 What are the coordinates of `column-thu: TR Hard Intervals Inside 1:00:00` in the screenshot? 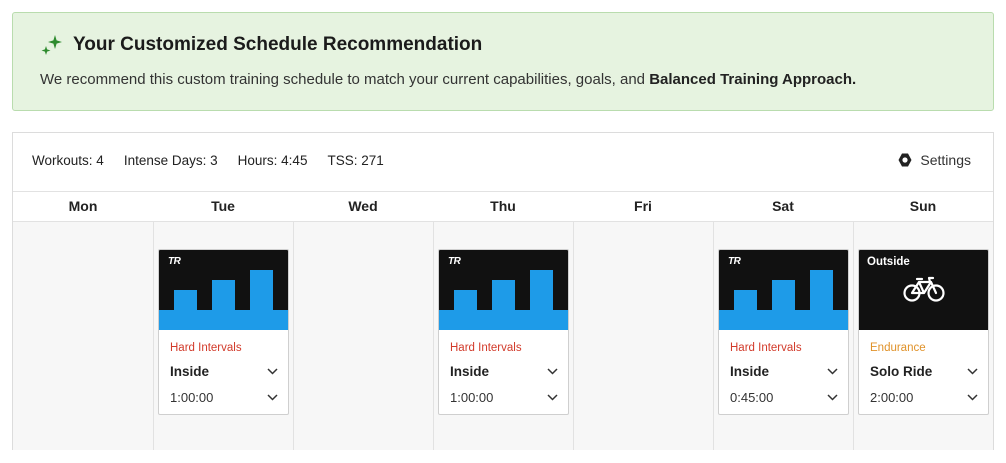 It's located at (503, 336).